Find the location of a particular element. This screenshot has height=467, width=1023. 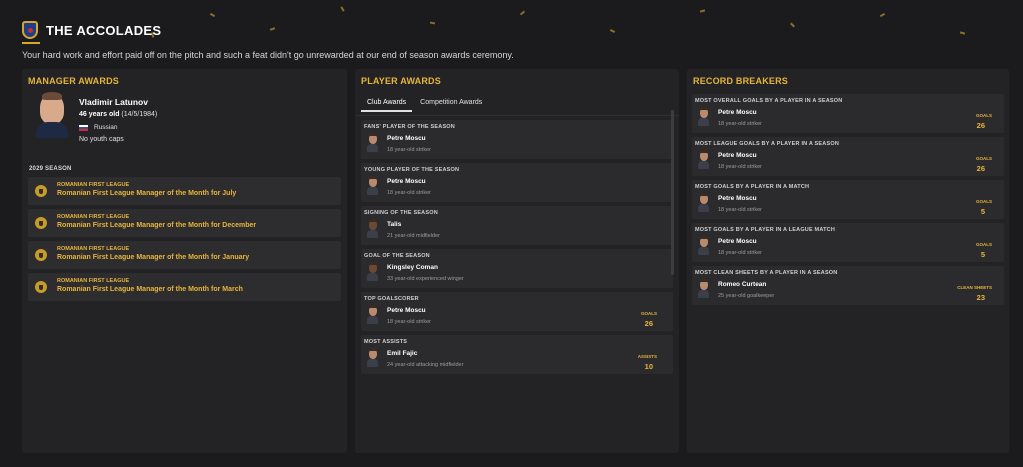

page-header: THE ACCOLADES is located at coordinates (91, 30).